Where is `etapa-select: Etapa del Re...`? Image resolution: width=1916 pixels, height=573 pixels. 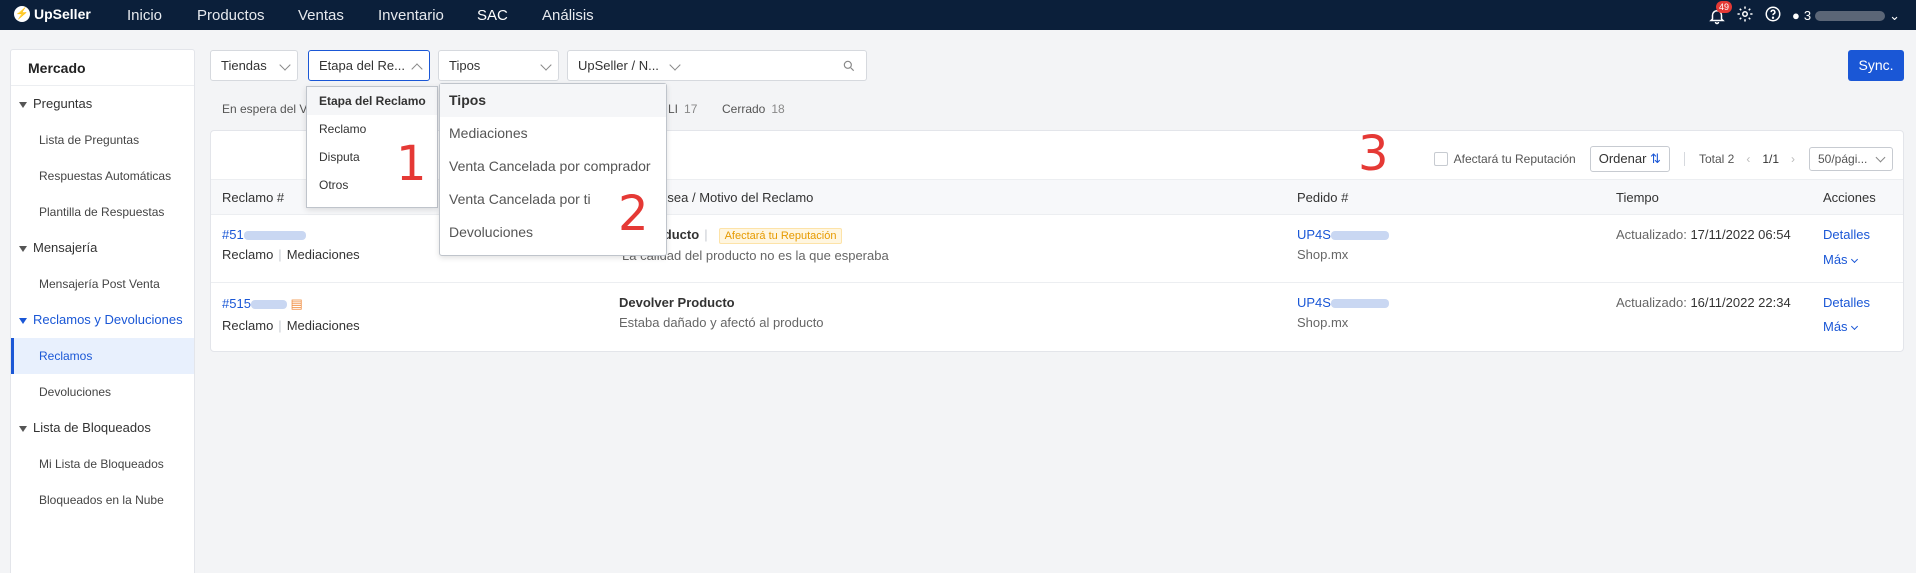 etapa-select: Etapa del Re... is located at coordinates (369, 65).